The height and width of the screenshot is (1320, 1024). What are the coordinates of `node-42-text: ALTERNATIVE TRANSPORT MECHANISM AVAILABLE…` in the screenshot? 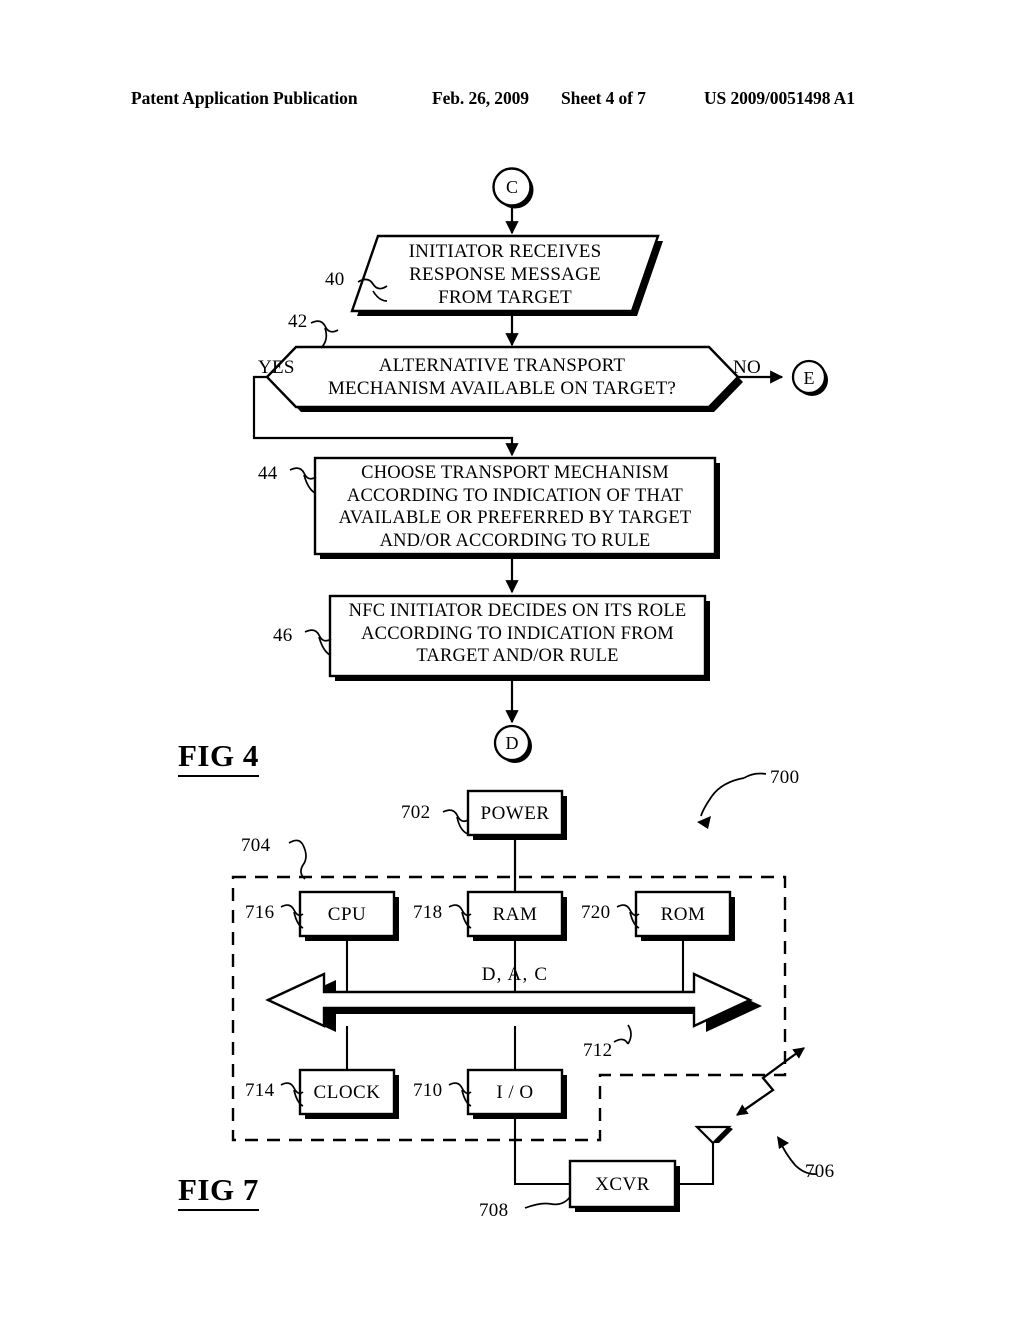 It's located at (502, 377).